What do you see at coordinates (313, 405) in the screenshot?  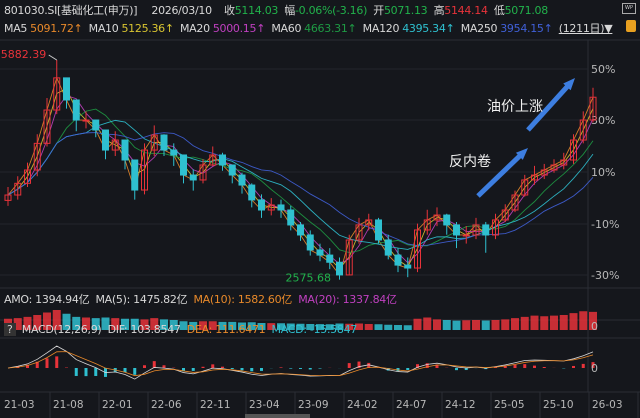 I see `x-tick-label: 23-09` at bounding box center [313, 405].